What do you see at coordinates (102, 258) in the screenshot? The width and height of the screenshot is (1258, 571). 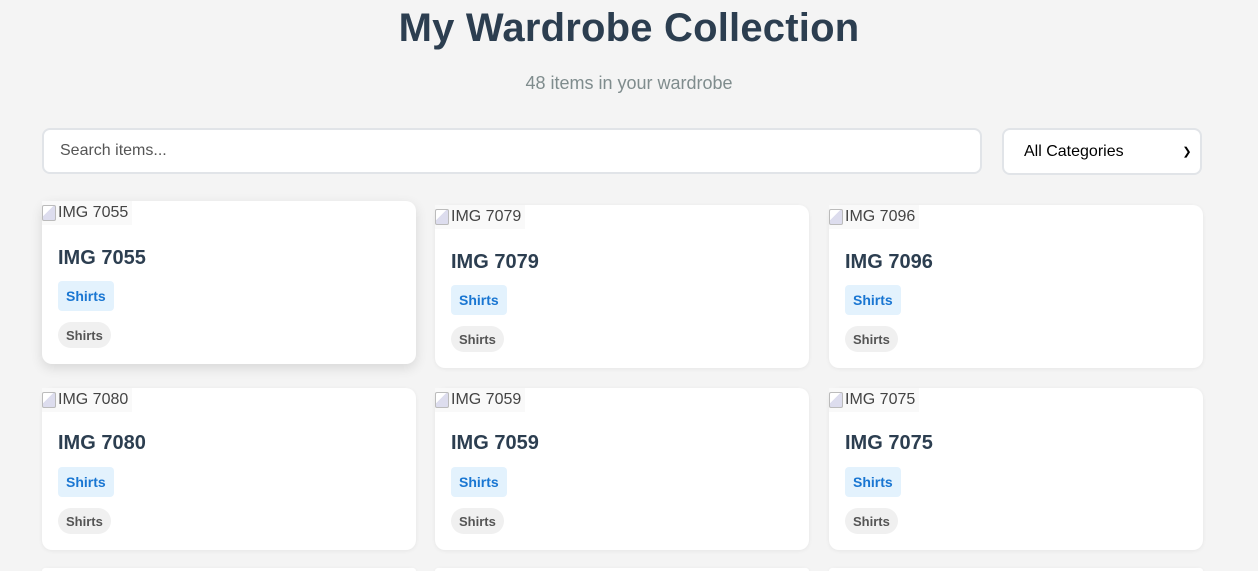 I see `item-name: IMG 7055` at bounding box center [102, 258].